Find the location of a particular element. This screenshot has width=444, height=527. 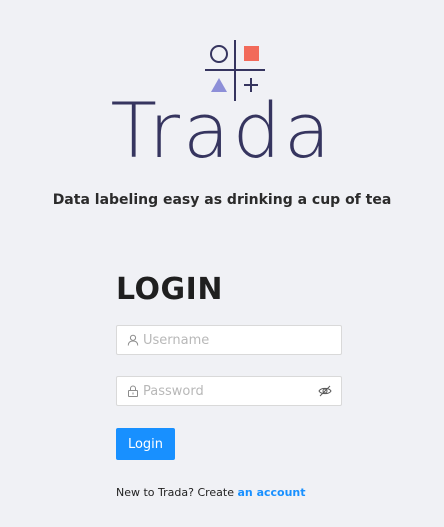

password-field is located at coordinates (229, 391).